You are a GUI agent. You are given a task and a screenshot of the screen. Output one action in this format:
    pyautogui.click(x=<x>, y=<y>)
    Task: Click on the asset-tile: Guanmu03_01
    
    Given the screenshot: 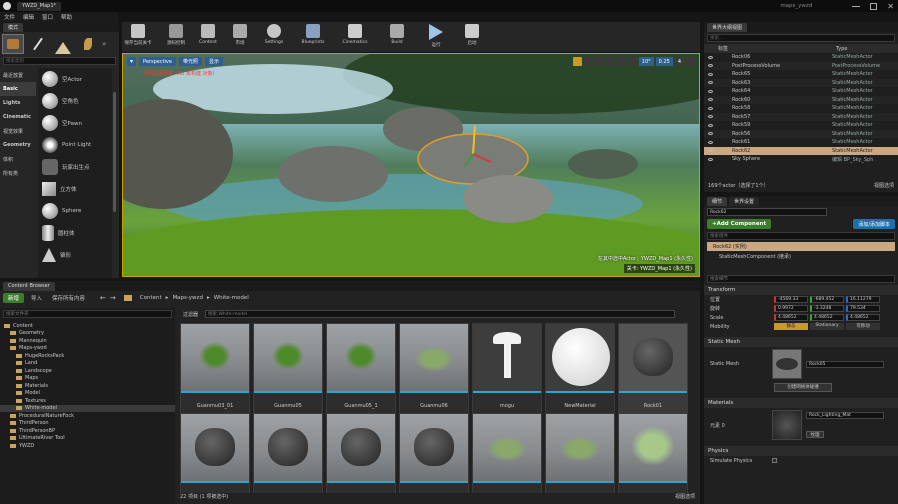 What is the action you would take?
    pyautogui.click(x=215, y=370)
    